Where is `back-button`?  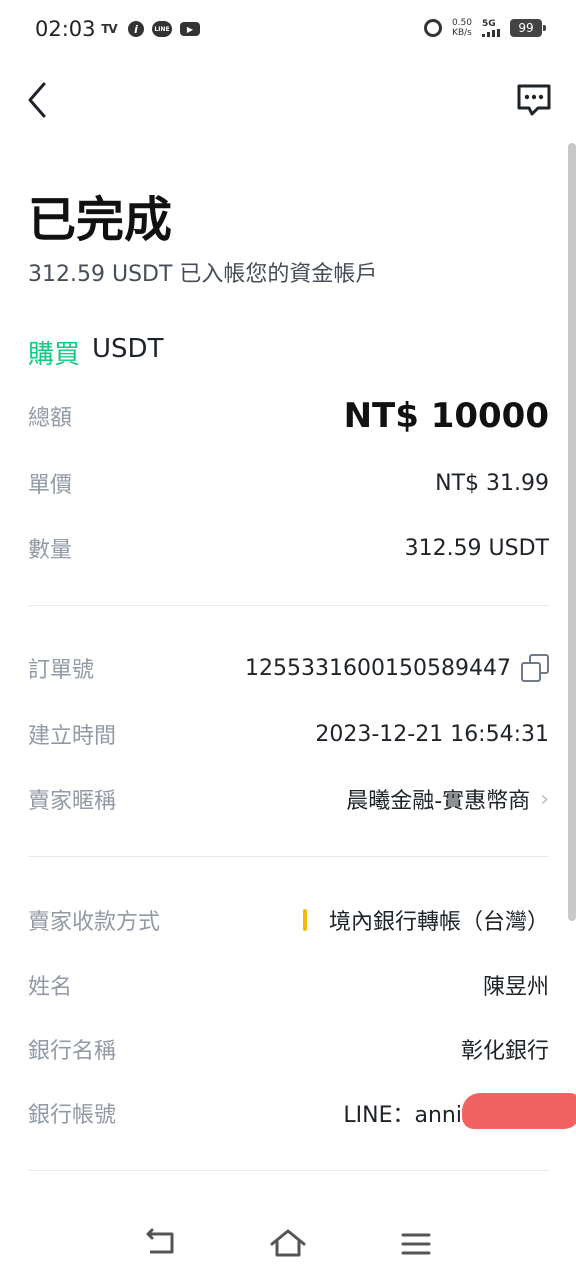
back-button is located at coordinates (40, 100).